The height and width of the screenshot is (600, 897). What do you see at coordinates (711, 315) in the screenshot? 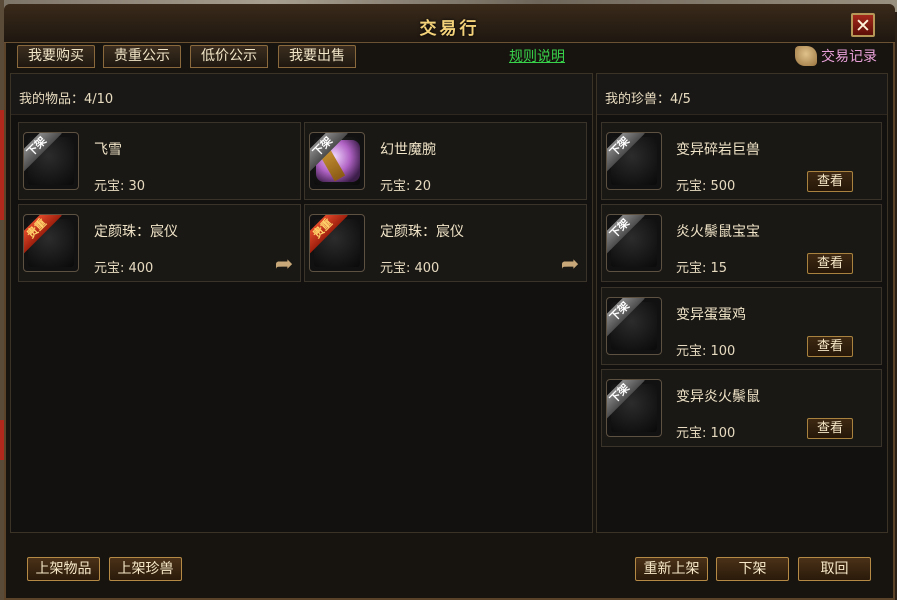
I see `pet-name: 变异蛋蛋鸡` at bounding box center [711, 315].